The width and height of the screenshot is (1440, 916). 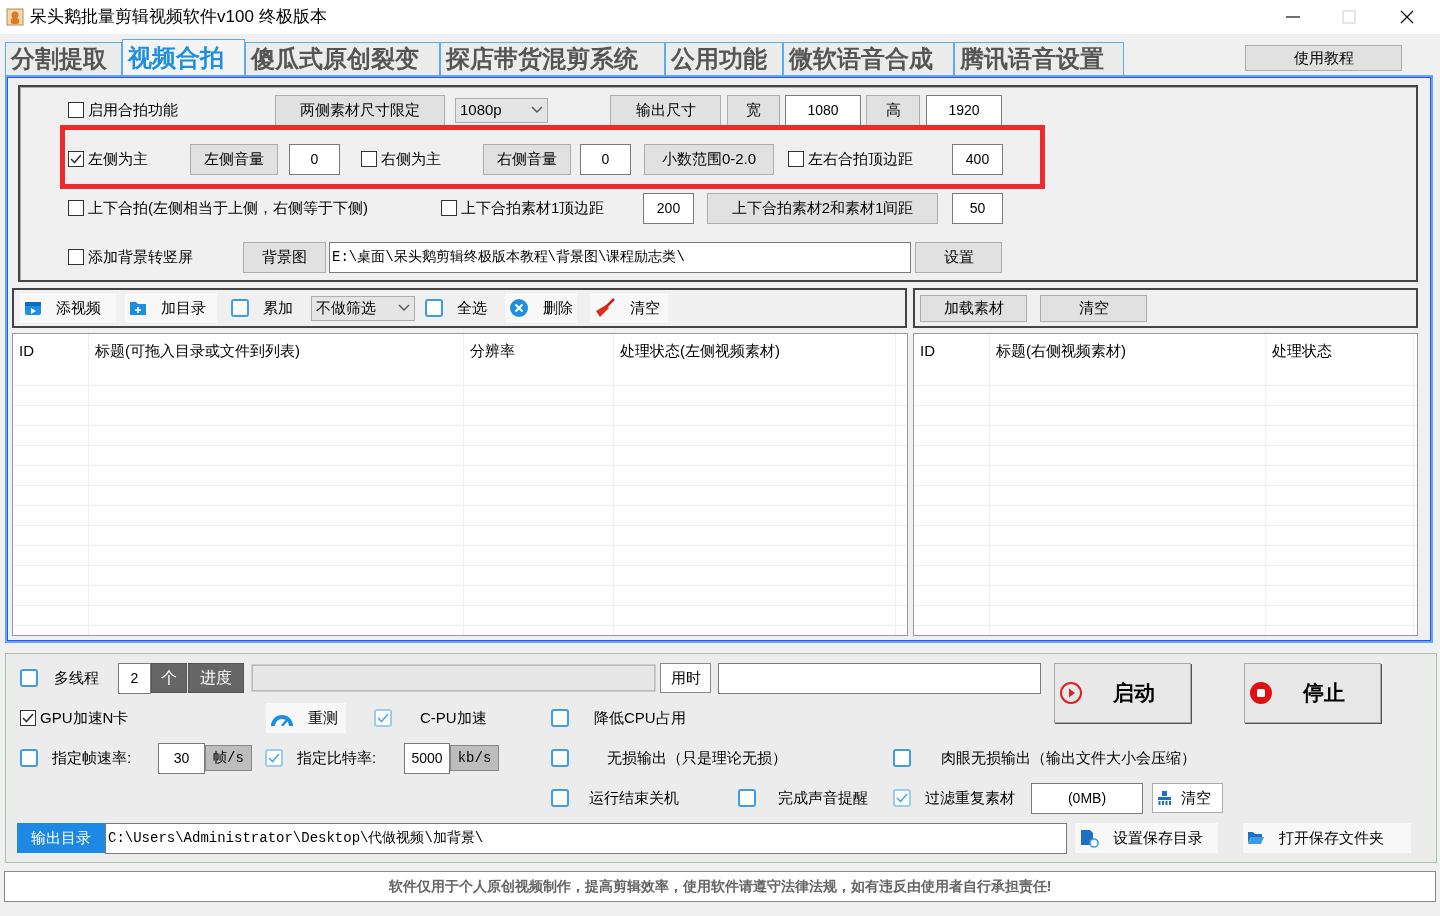 I want to click on checkbox-label: 指定帧速率:, so click(x=92, y=758).